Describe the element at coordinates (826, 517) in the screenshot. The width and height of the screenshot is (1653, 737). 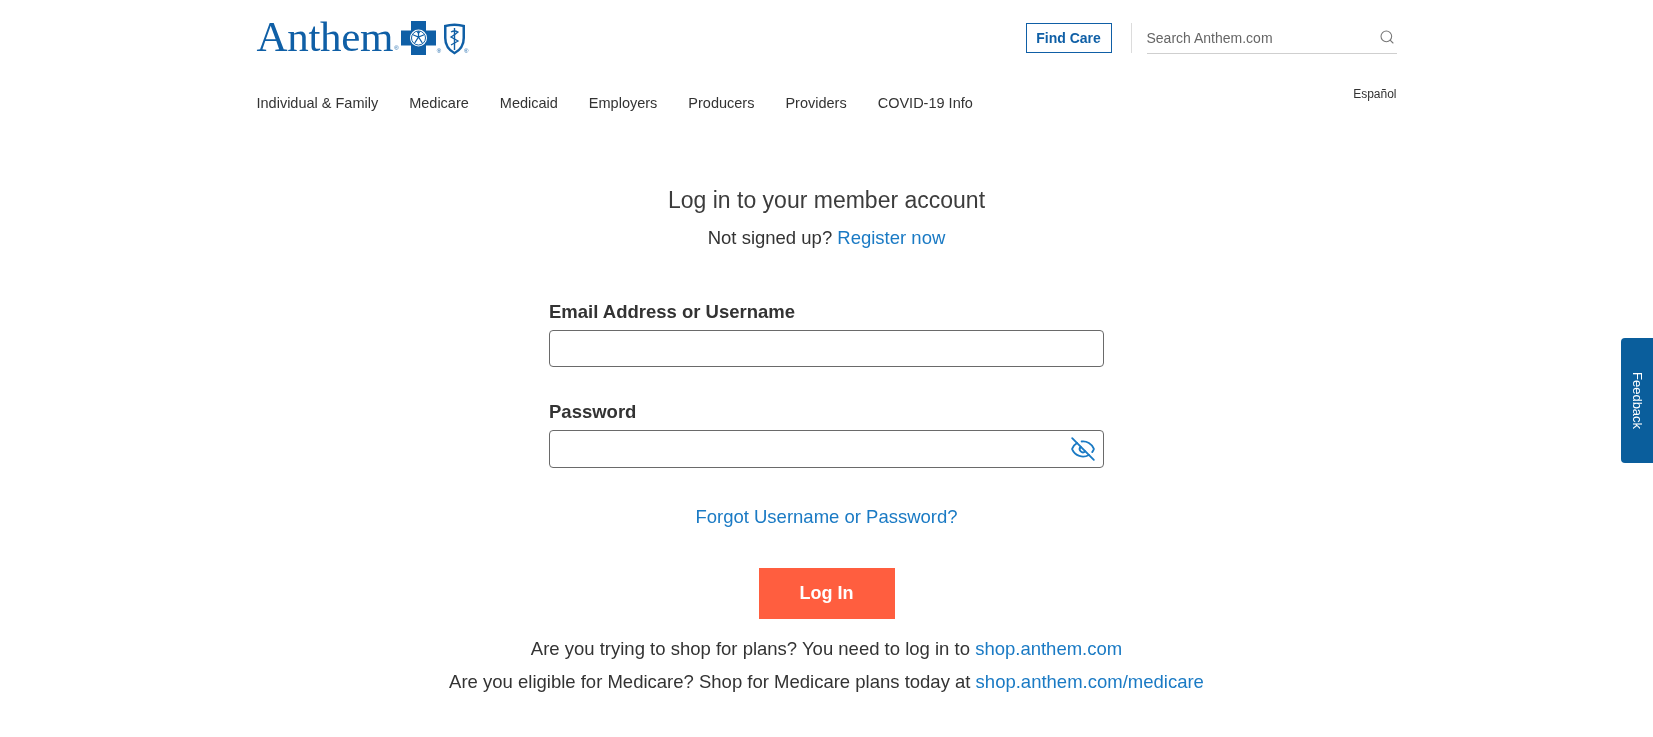
I see `forgot-link: Forgot Username or Password?` at that location.